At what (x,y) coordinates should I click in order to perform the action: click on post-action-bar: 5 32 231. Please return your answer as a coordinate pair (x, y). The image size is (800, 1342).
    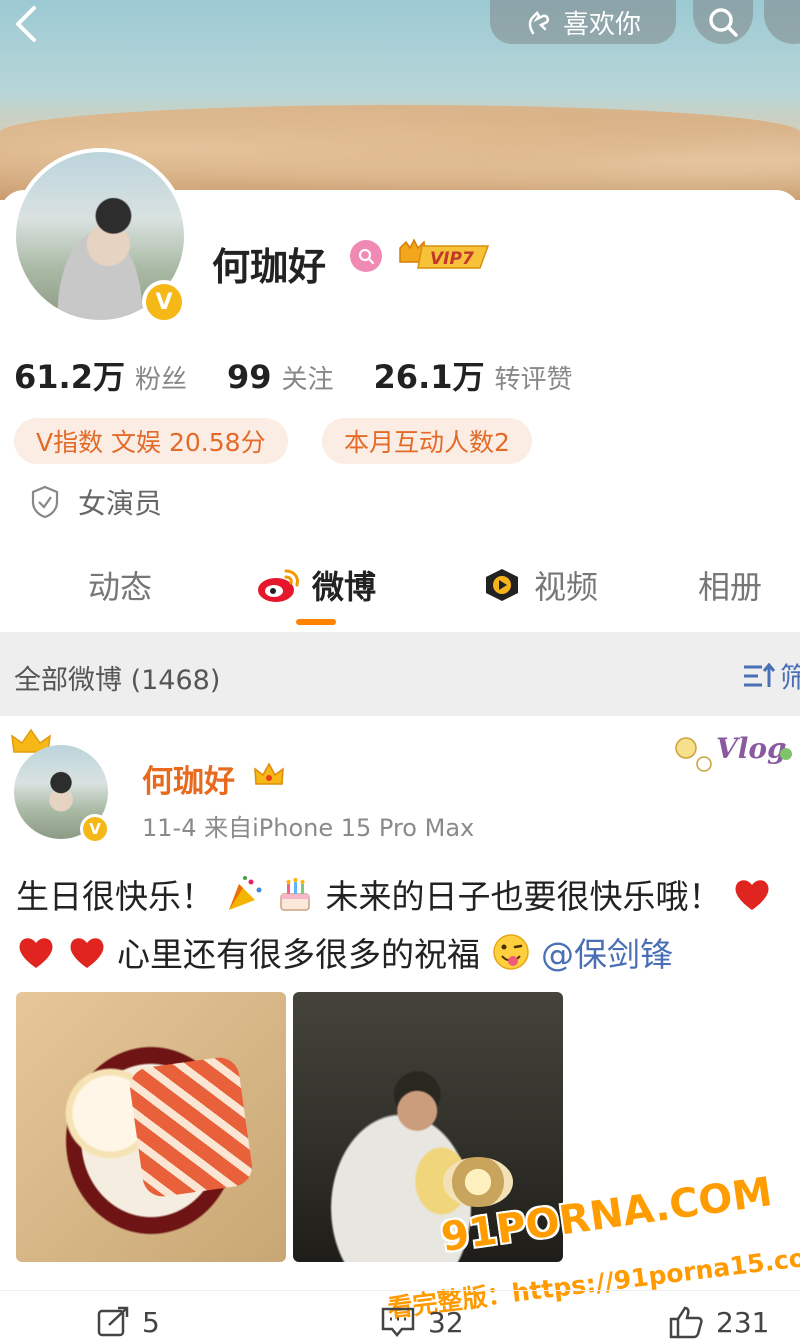
    Looking at the image, I should click on (400, 1316).